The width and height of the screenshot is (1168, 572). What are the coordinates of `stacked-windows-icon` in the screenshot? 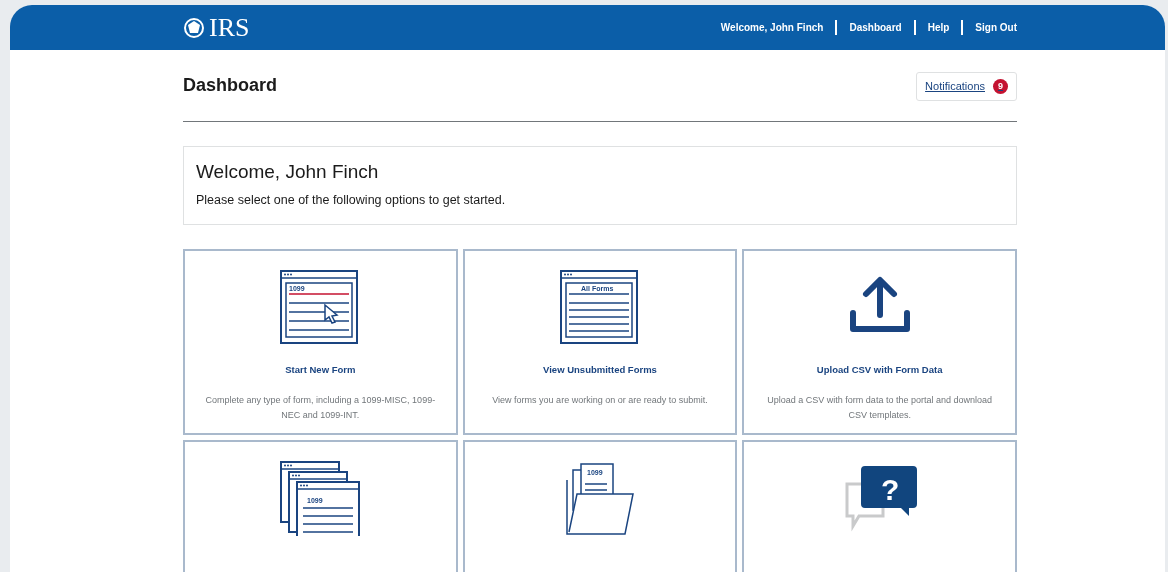 It's located at (320, 499).